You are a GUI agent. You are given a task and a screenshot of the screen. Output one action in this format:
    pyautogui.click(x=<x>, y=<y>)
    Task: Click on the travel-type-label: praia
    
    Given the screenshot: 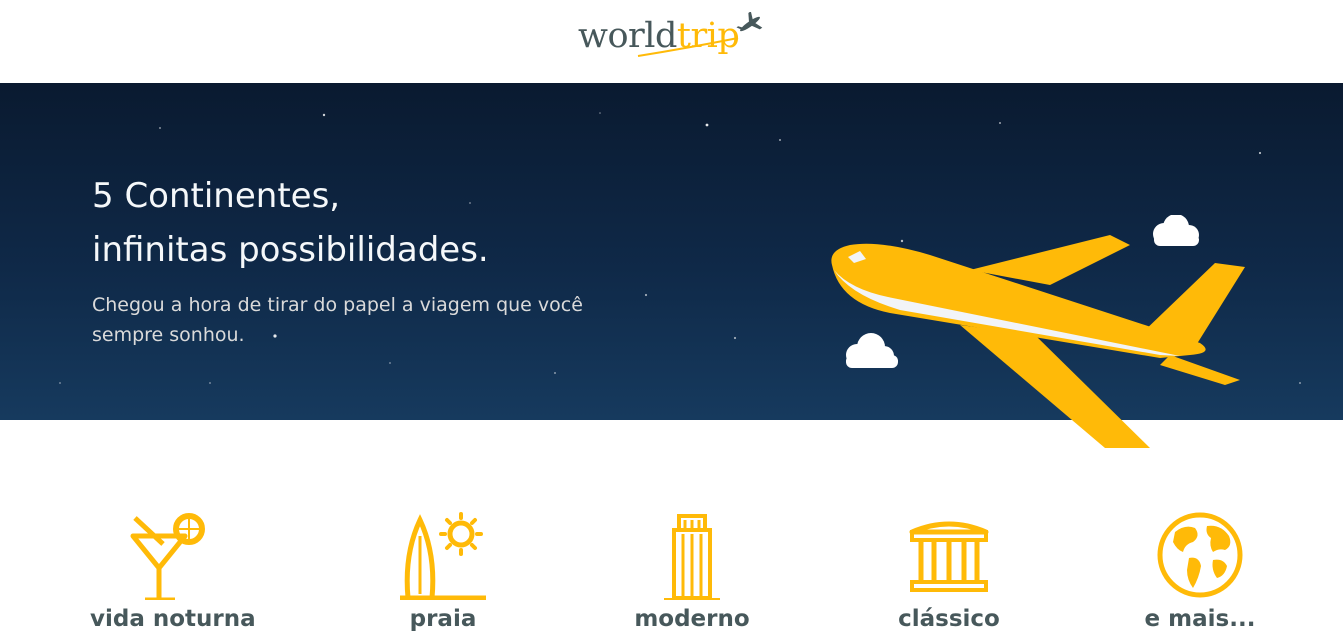 What is the action you would take?
    pyautogui.click(x=443, y=619)
    